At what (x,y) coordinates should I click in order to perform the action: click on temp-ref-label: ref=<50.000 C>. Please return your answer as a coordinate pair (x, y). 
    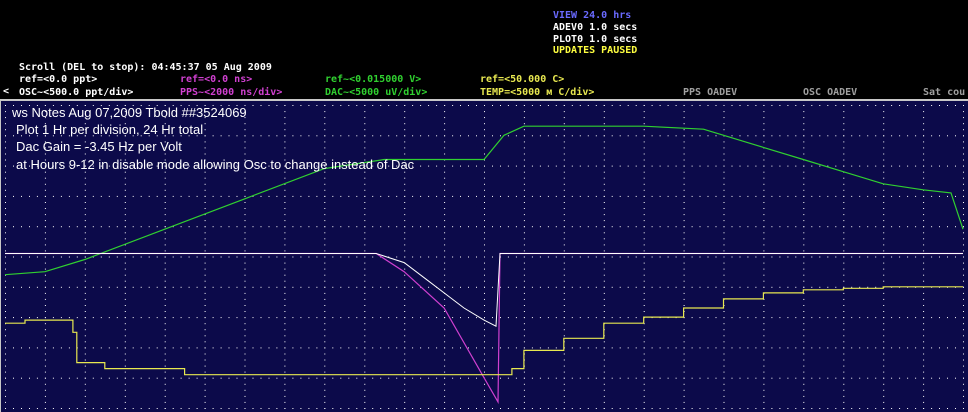
    Looking at the image, I should click on (522, 79).